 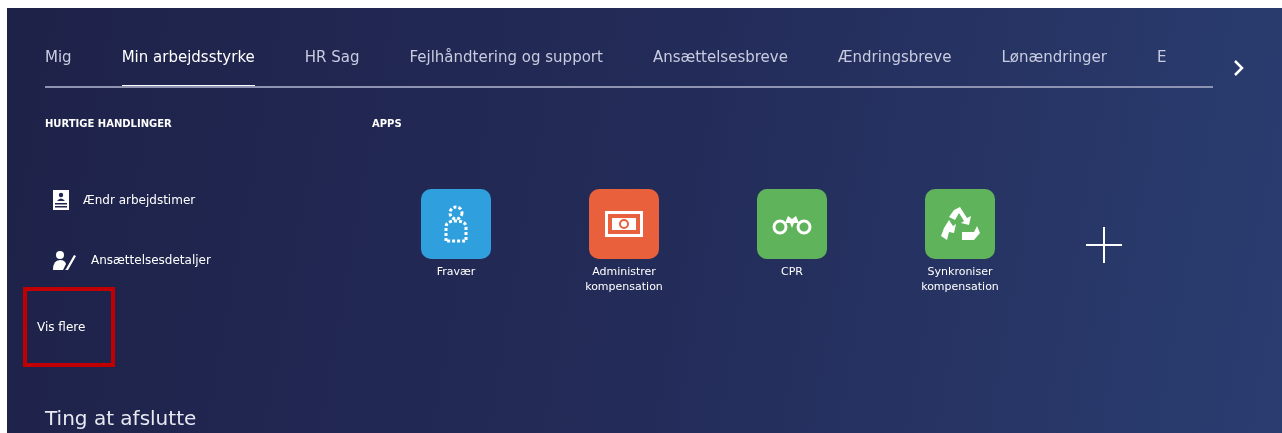 What do you see at coordinates (1054, 67) in the screenshot?
I see `tab: Lønændringer` at bounding box center [1054, 67].